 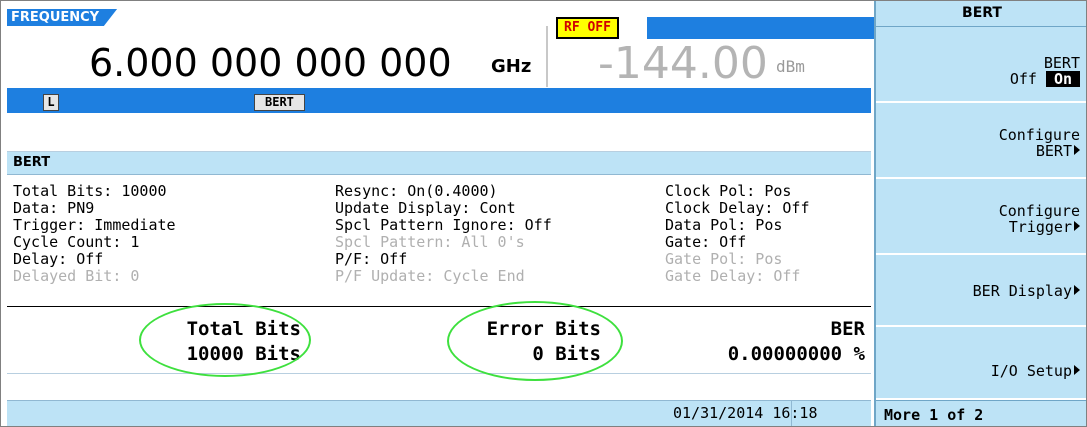 I want to click on ber-display-softkey: BER Display, so click(x=981, y=291).